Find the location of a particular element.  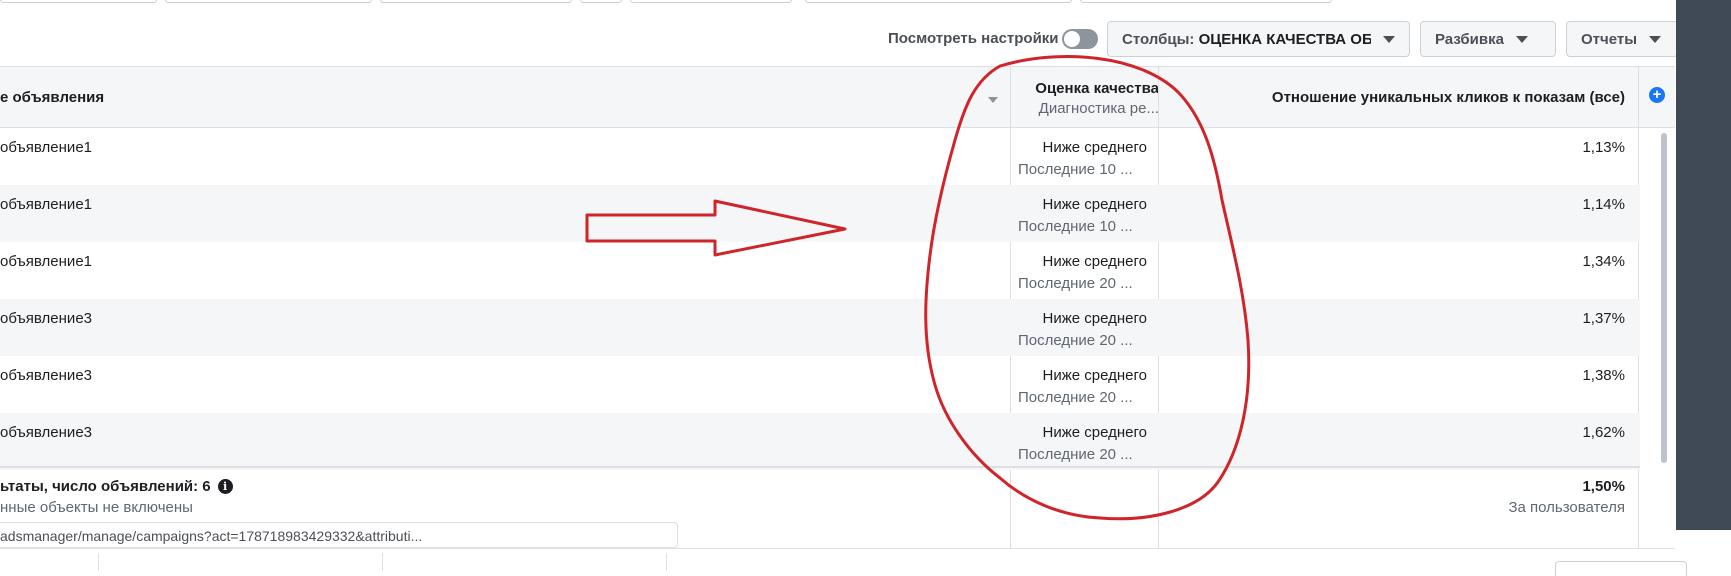

columns-button-label: Столбцы: ОЦЕНКА КАЧЕСТВА ОБ is located at coordinates (1246, 39).